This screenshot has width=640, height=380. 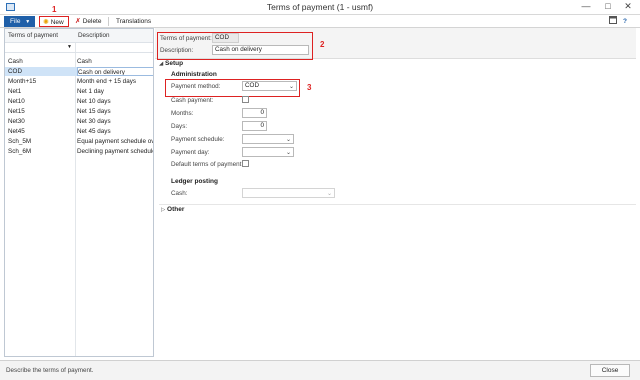 I want to click on new-button: ✺ New, so click(x=54, y=21).